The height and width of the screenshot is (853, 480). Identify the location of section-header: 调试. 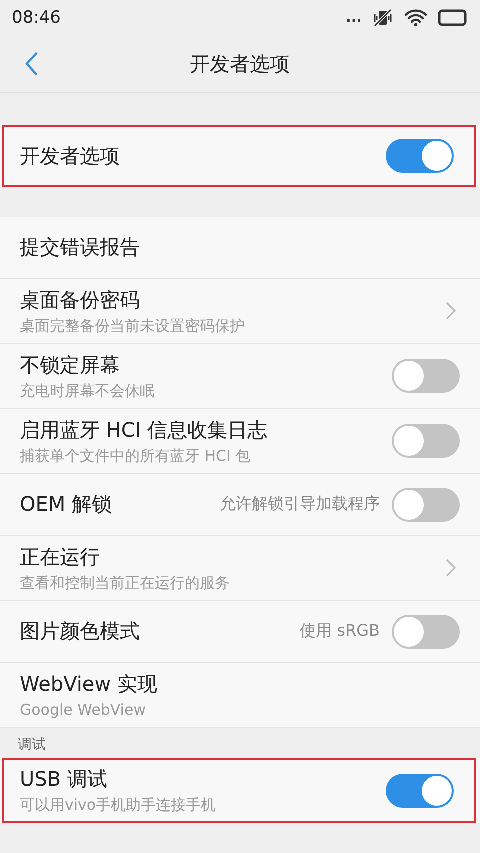
(32, 745).